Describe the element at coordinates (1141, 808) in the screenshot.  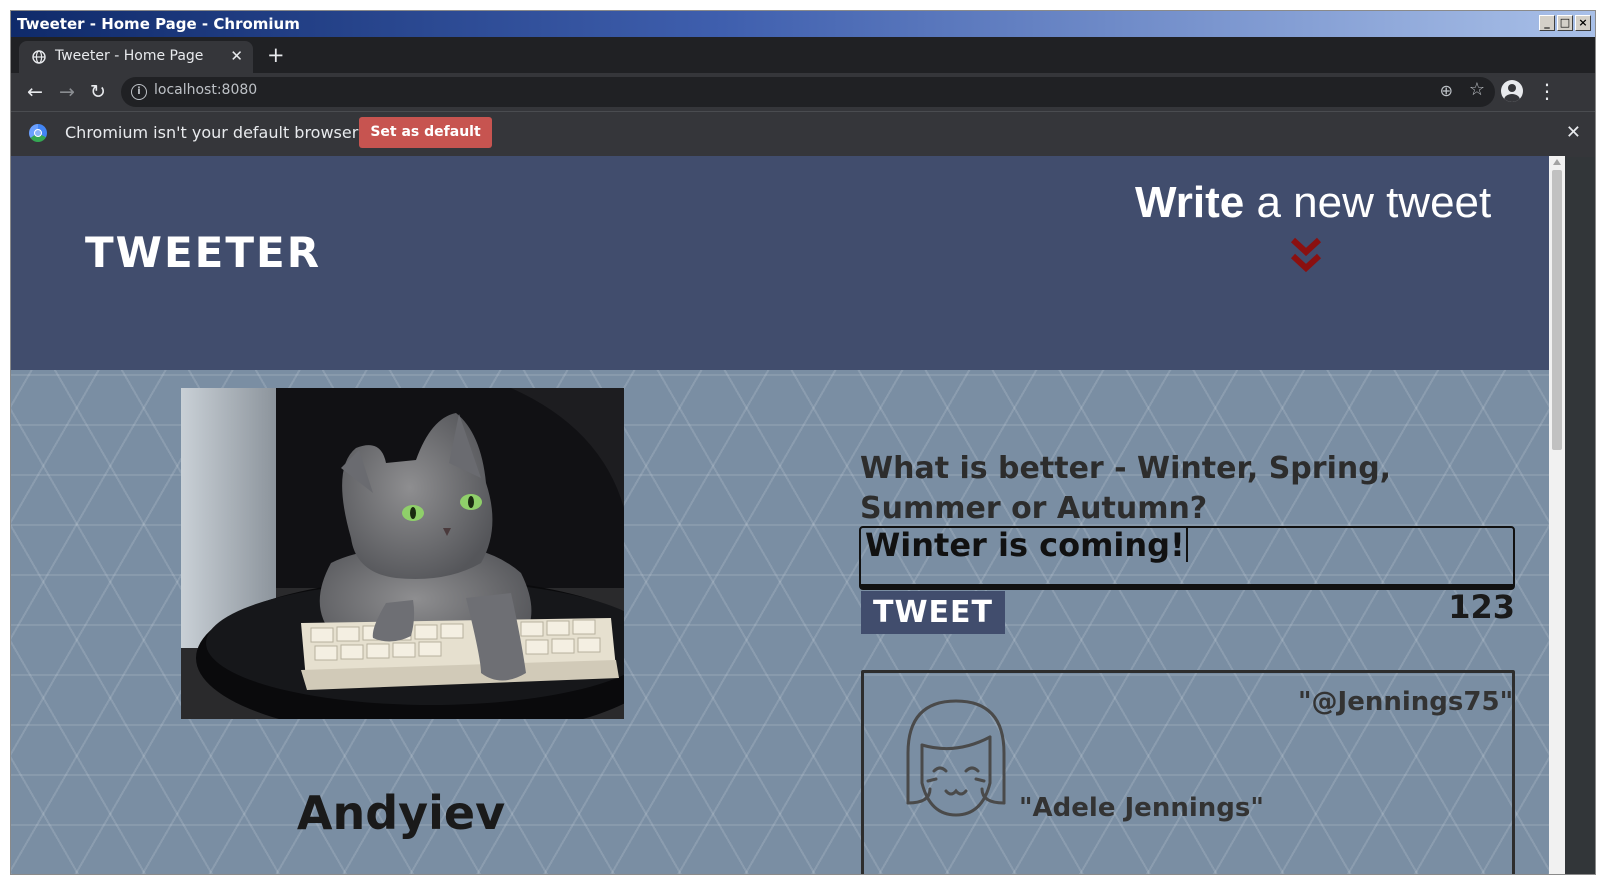
I see `tweet-author-name: "Adele Jennings"` at that location.